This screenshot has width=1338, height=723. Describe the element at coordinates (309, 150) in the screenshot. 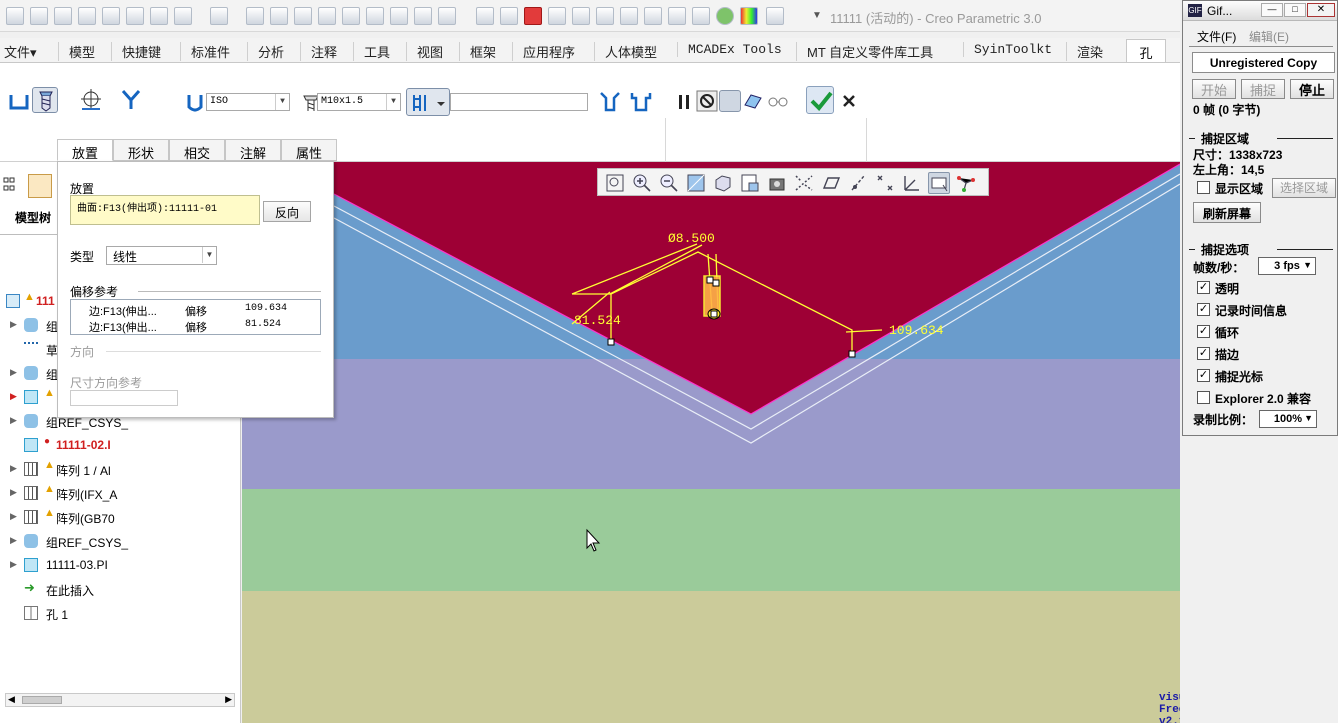

I see `subtab-properties: 属性` at that location.